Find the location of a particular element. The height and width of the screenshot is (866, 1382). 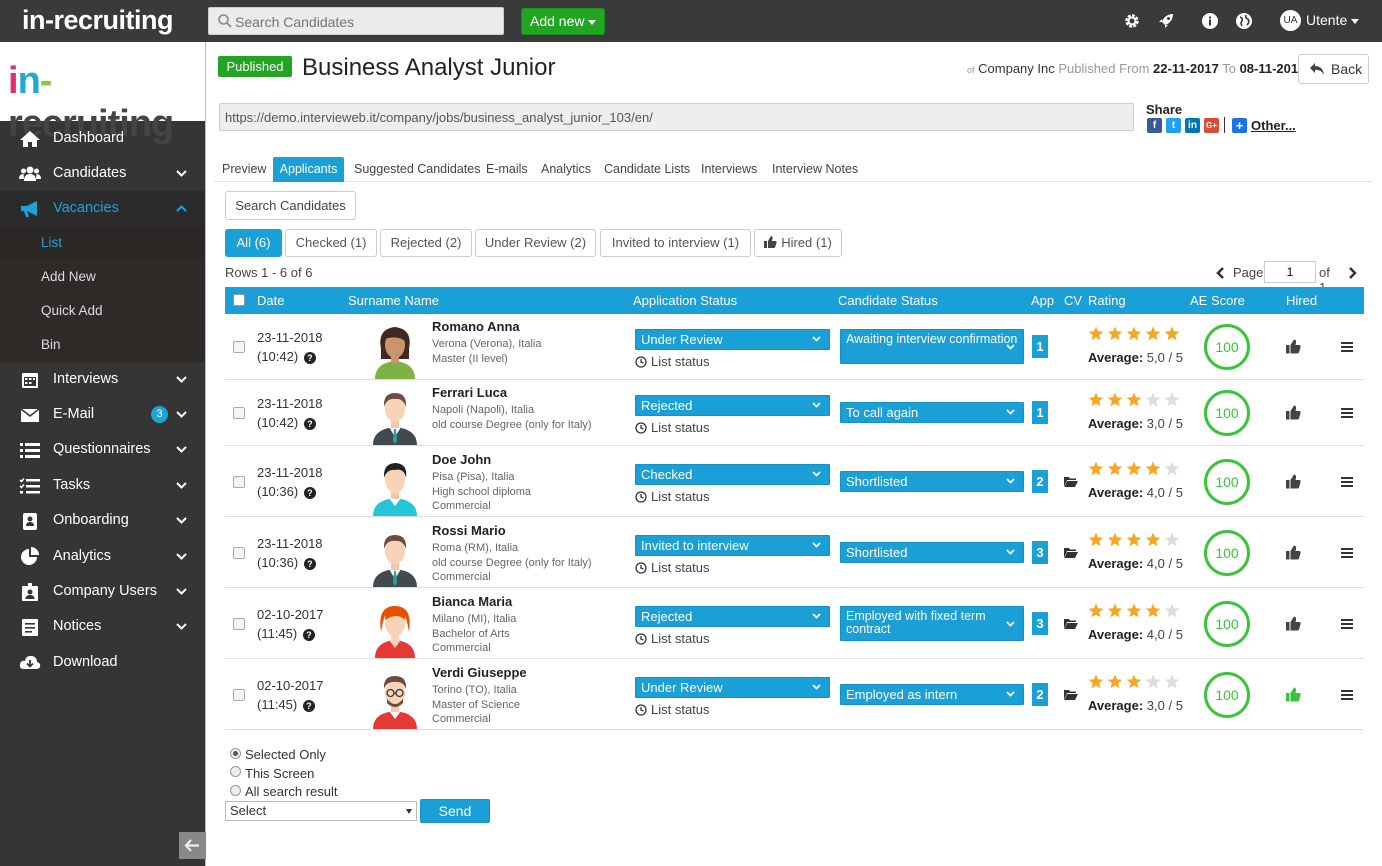

candidate-status-select: To call again is located at coordinates (932, 412).